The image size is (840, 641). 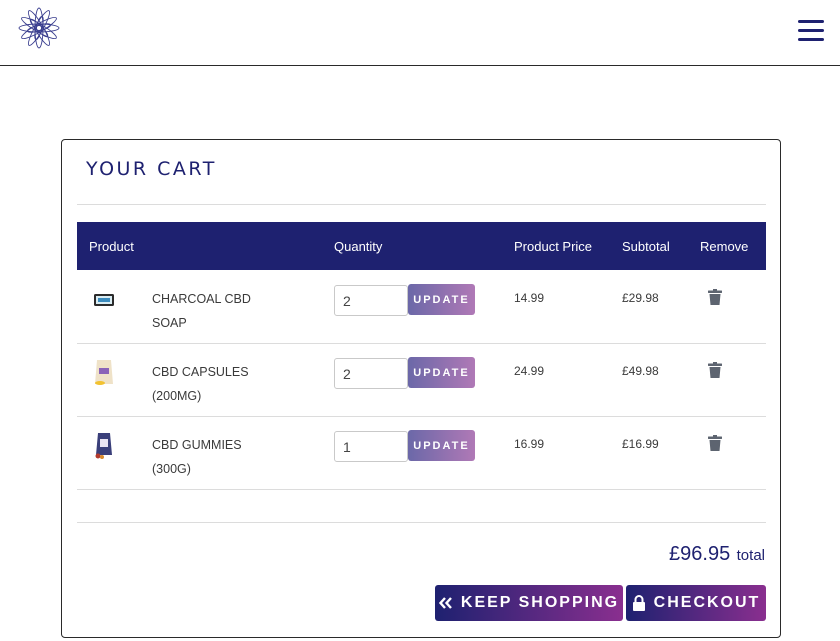 I want to click on cart-row: CBD CAPSULES (200MG) UPDATE 24.99 £49.98, so click(x=421, y=380).